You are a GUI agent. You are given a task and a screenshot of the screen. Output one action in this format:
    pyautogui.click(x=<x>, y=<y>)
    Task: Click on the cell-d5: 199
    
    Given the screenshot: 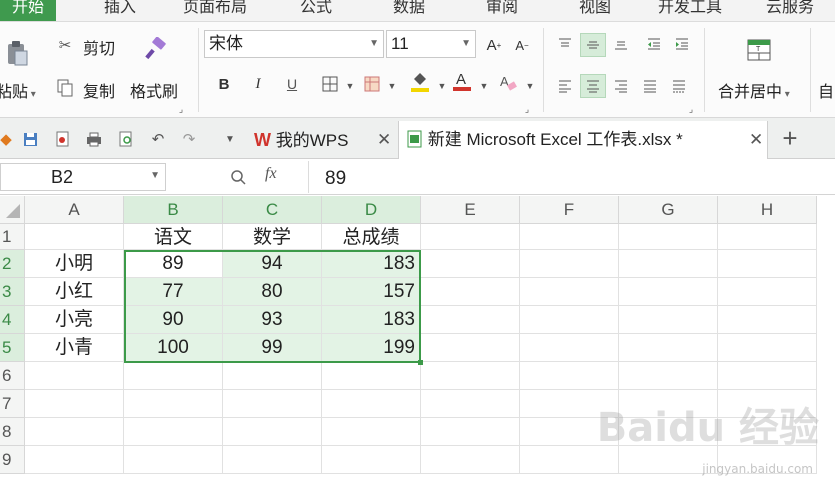 What is the action you would take?
    pyautogui.click(x=371, y=348)
    